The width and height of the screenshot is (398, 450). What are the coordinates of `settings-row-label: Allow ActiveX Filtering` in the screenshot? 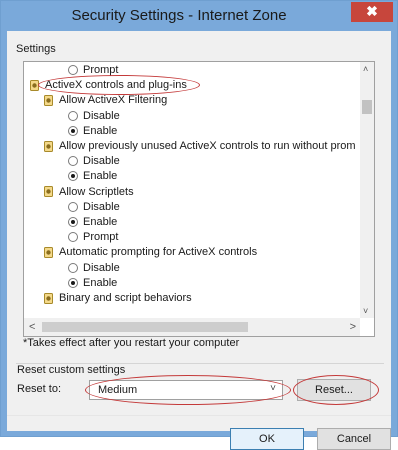 It's located at (113, 100).